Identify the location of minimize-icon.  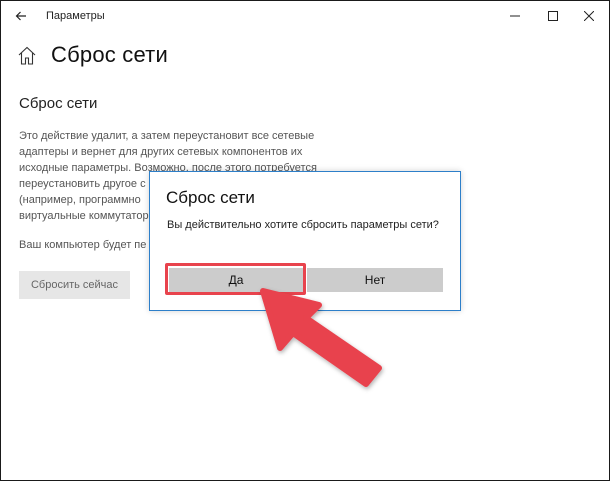
(515, 16).